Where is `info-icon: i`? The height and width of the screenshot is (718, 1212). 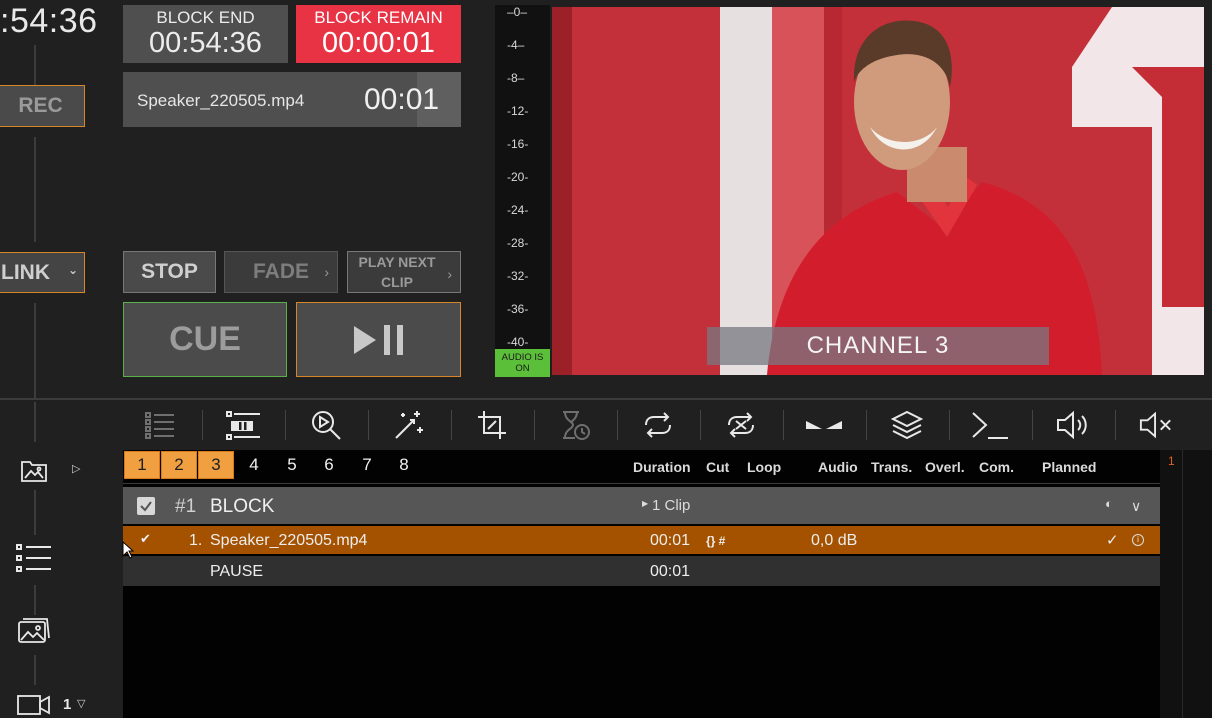
info-icon: i is located at coordinates (1138, 540).